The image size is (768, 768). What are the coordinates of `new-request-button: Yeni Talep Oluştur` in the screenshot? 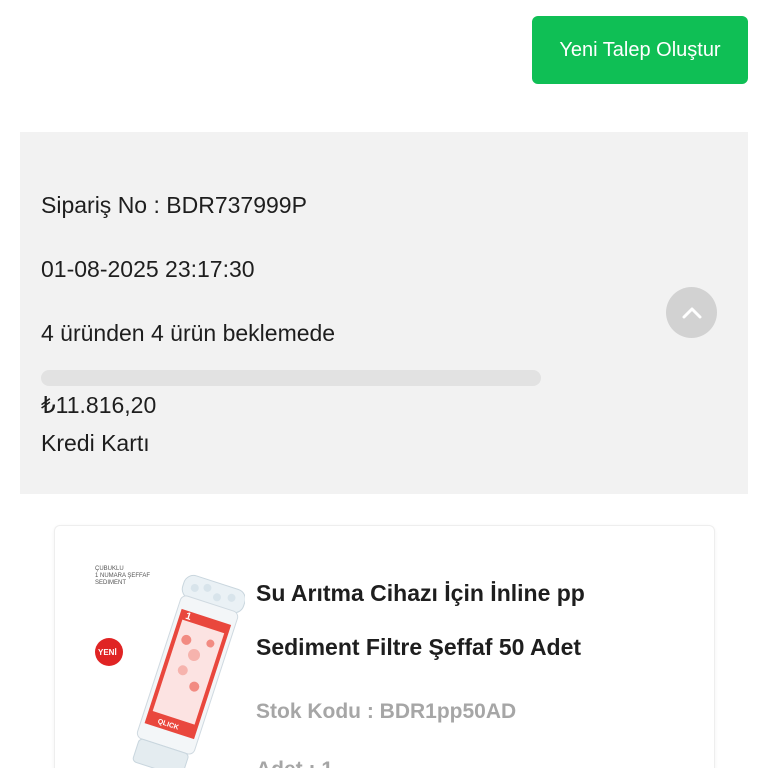 It's located at (640, 50).